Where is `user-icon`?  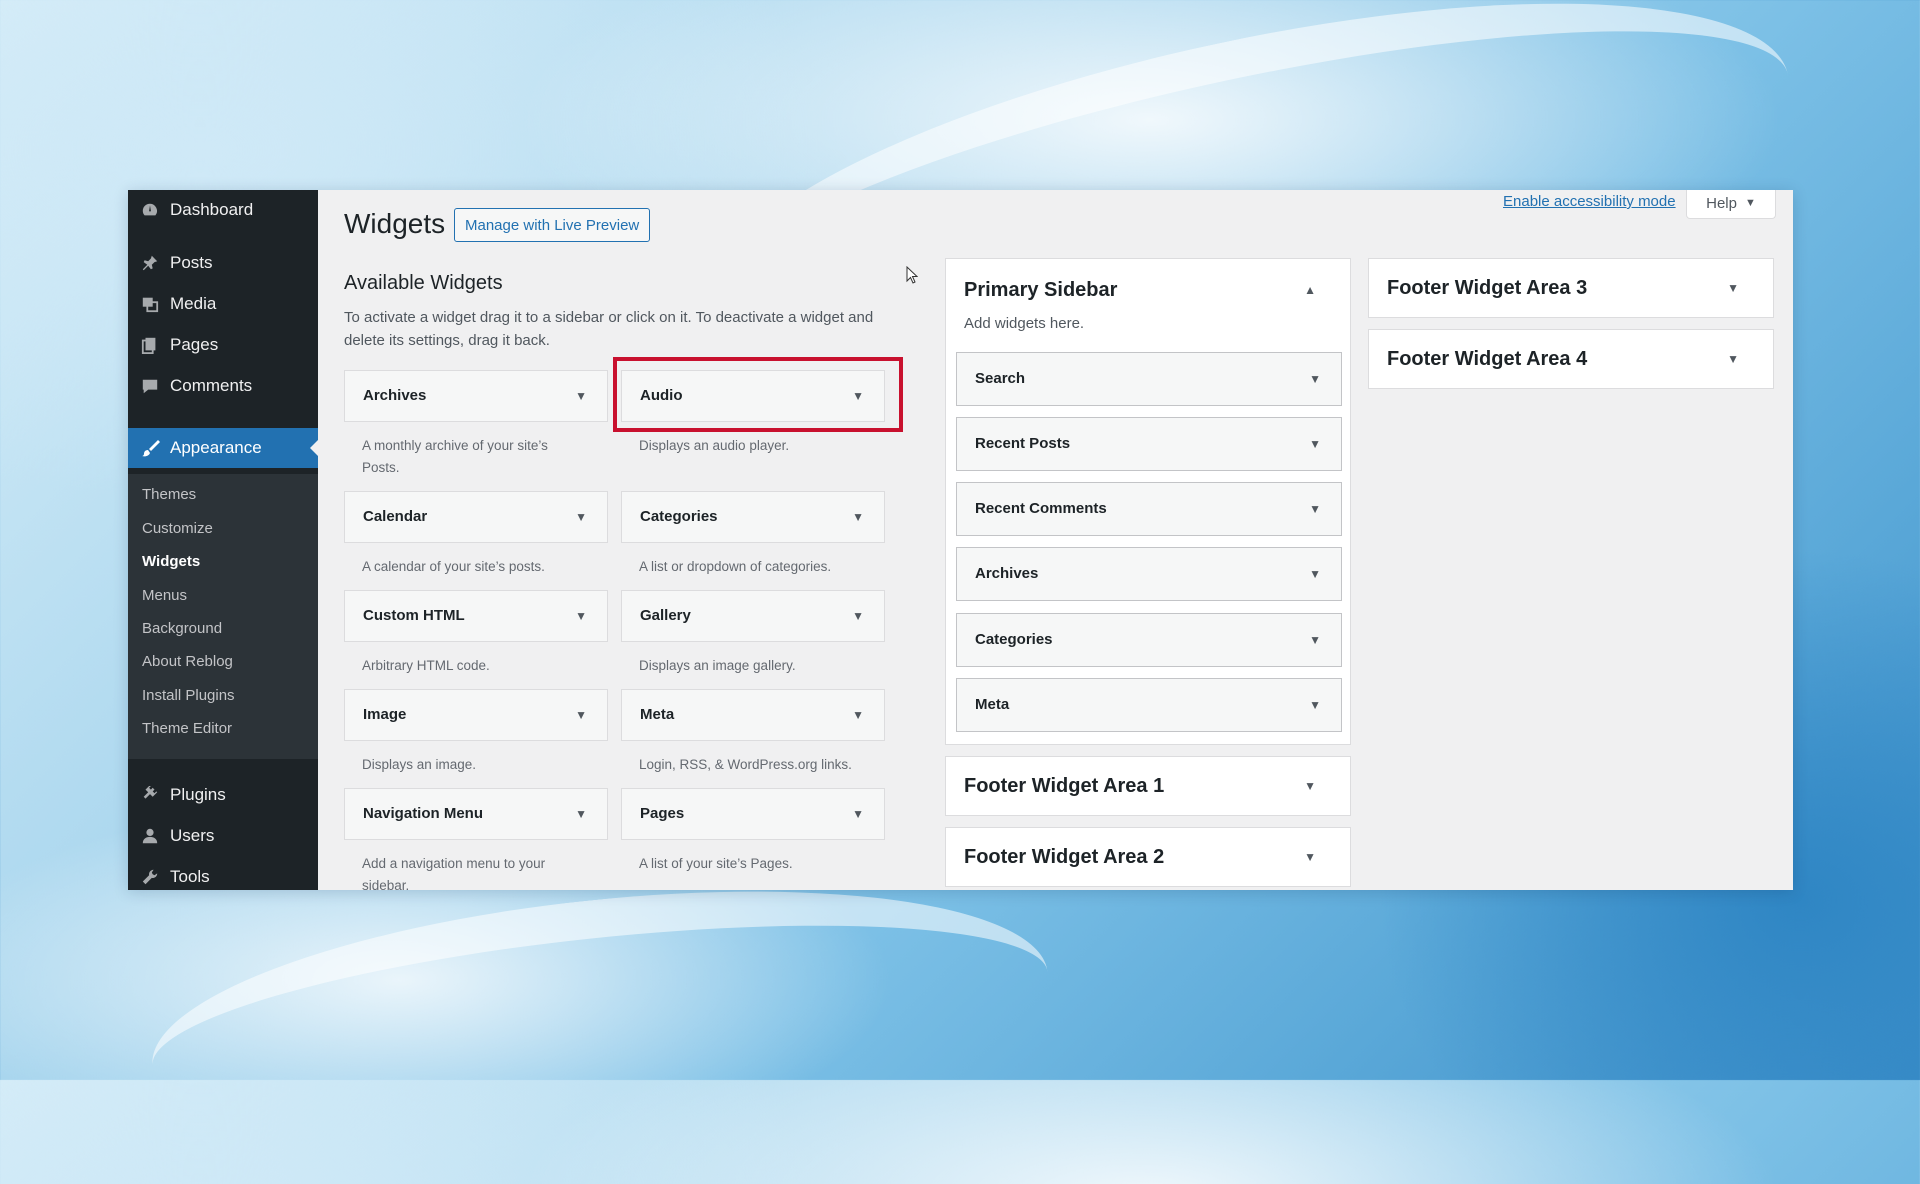
user-icon is located at coordinates (150, 836).